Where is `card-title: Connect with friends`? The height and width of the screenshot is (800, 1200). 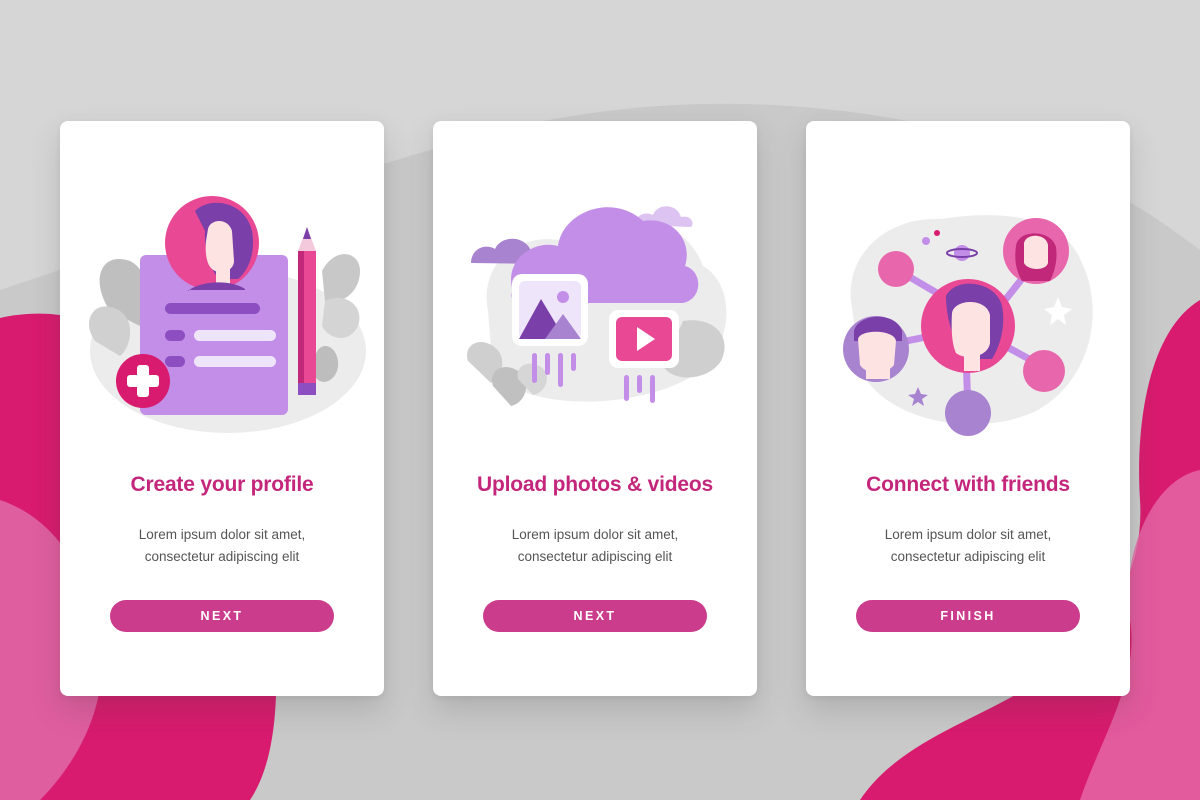 card-title: Connect with friends is located at coordinates (968, 484).